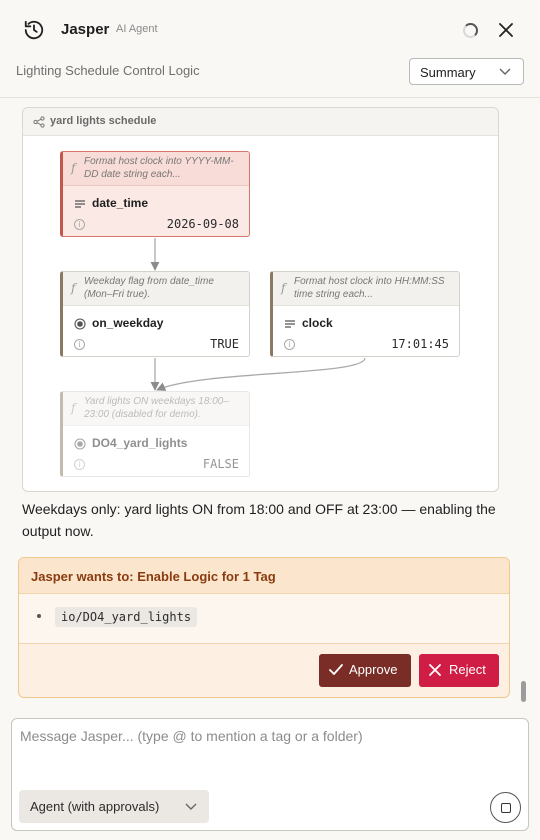  I want to click on node-name: clock, so click(317, 323).